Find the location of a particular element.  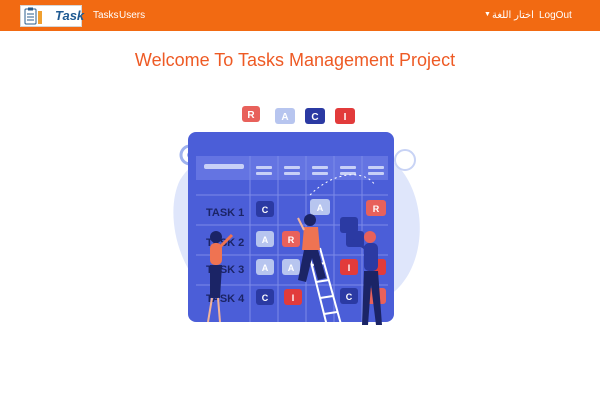

caret-down-icon: ▼ is located at coordinates (487, 14).